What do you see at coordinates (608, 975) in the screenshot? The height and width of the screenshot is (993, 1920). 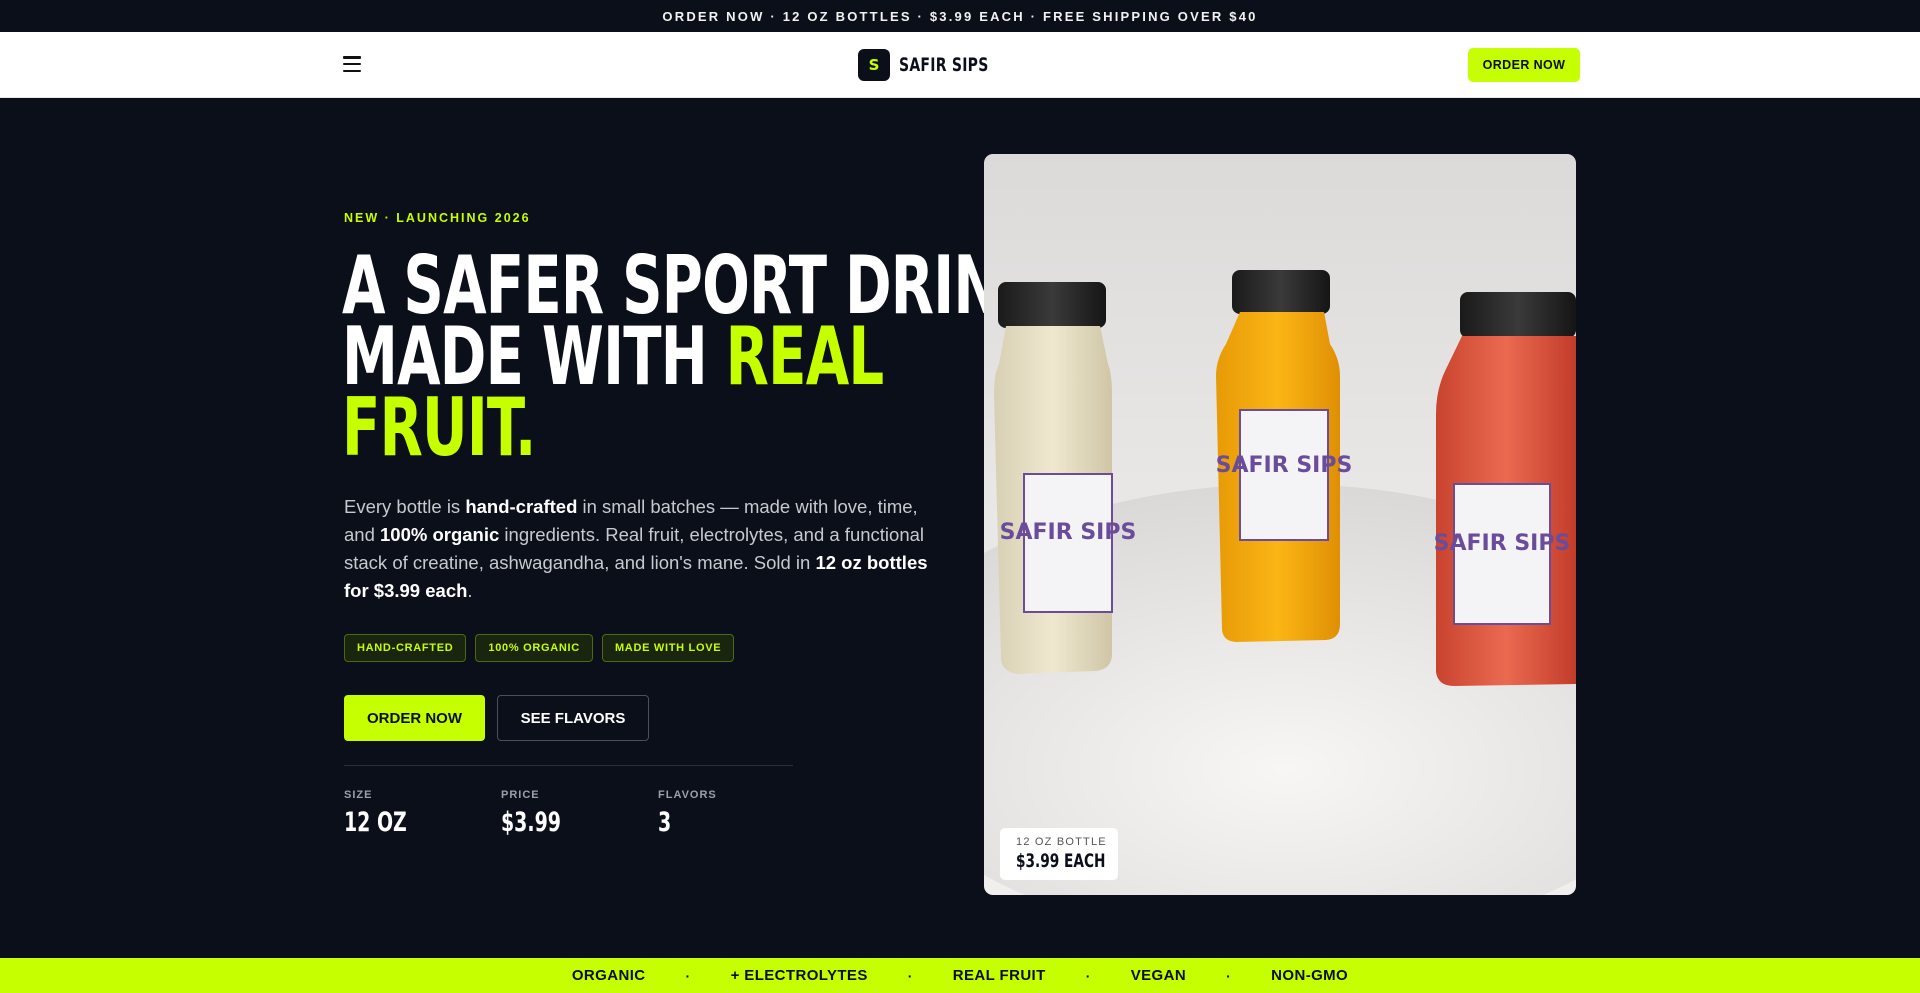 I see `marquee-item: ORGANIC` at bounding box center [608, 975].